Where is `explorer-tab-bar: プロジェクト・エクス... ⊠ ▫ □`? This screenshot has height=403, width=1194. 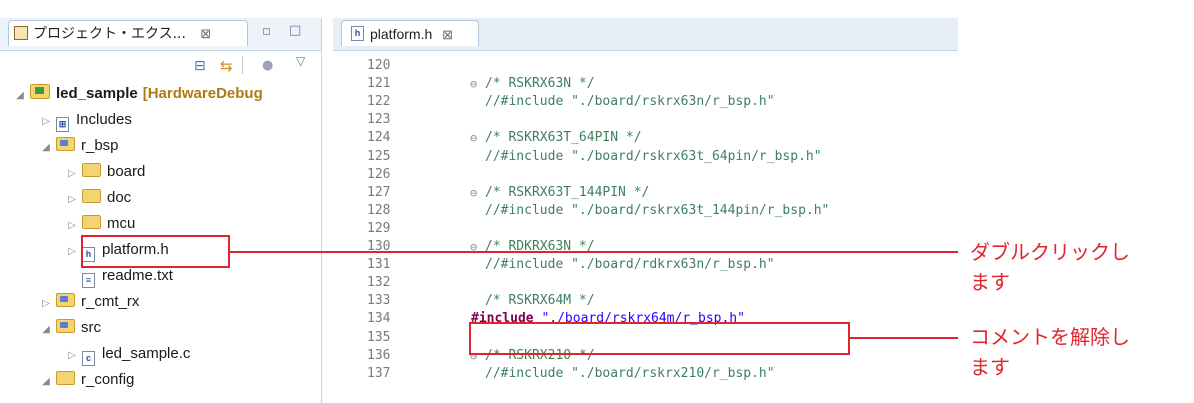 explorer-tab-bar: プロジェクト・エクス... ⊠ ▫ □ is located at coordinates (160, 34).